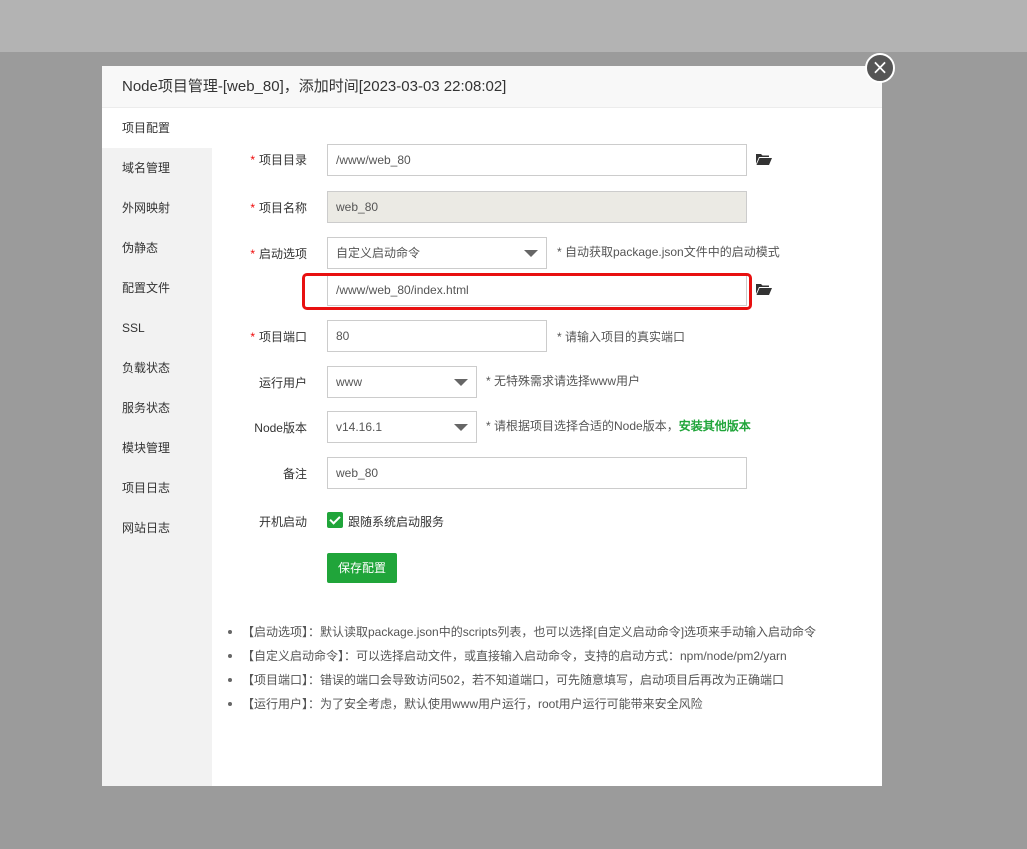 This screenshot has height=849, width=1027. What do you see at coordinates (157, 368) in the screenshot?
I see `sidebar-item-load-status: 负载状态` at bounding box center [157, 368].